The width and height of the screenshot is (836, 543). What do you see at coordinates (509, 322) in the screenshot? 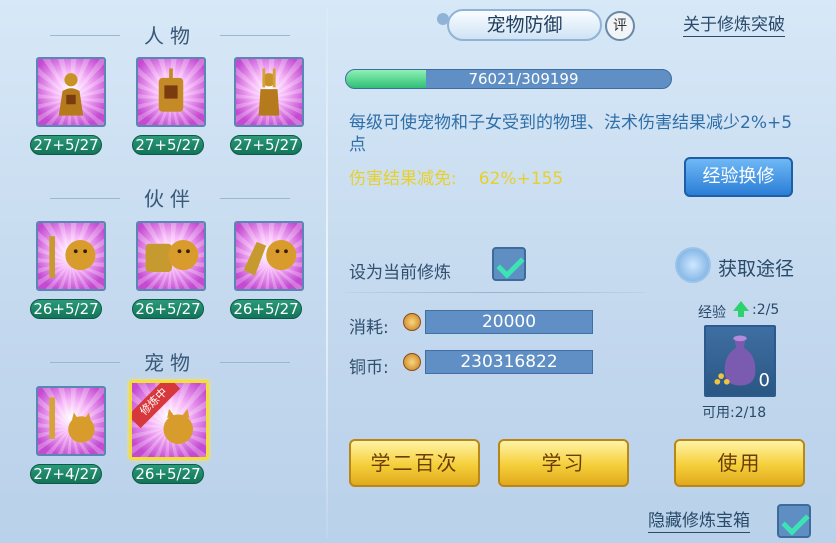
I see `cost-value: 20000` at bounding box center [509, 322].